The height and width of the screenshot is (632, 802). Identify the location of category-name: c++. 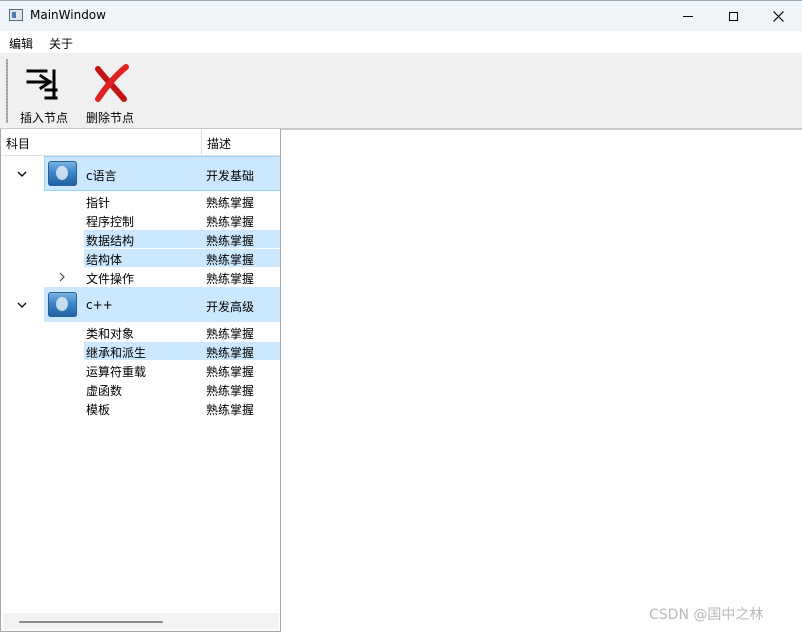
(99, 305).